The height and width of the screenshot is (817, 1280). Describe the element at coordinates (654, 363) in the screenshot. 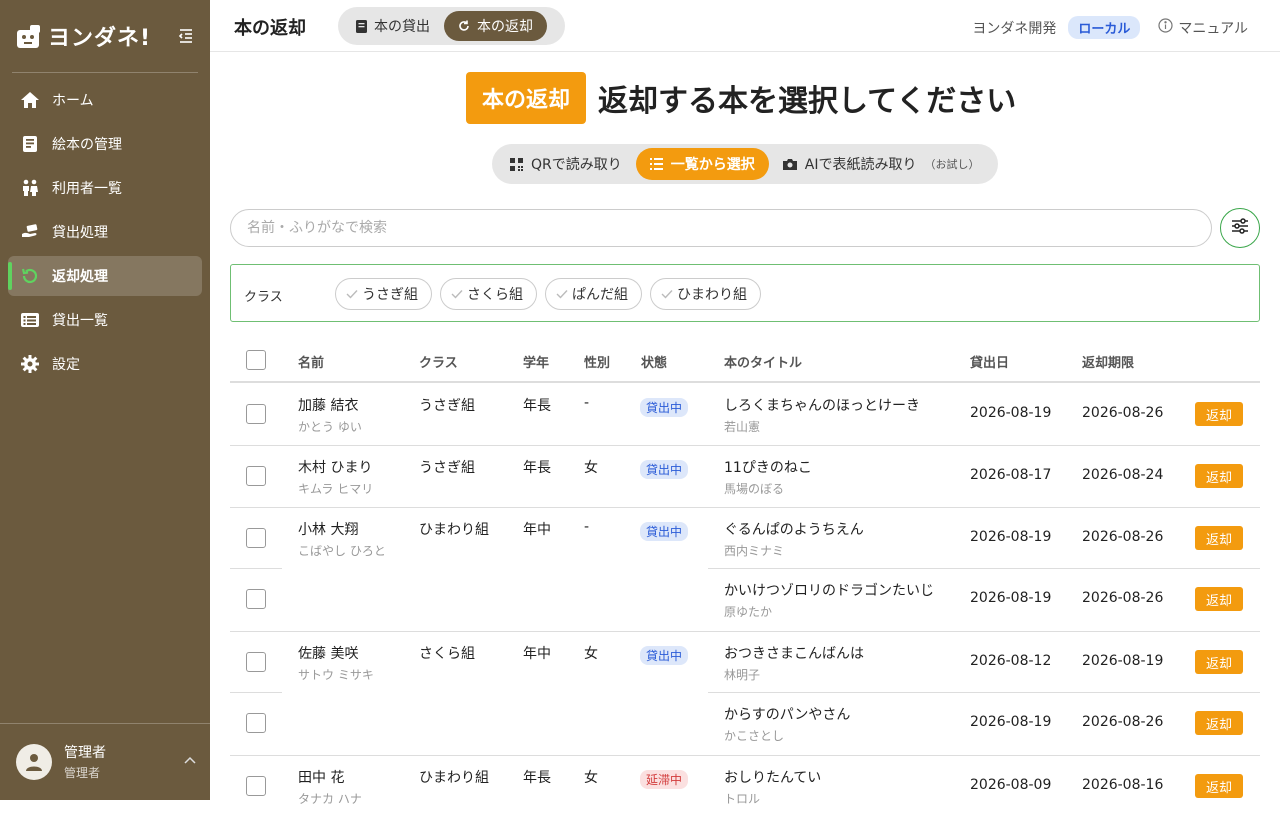

I see `col-status: 状態` at that location.